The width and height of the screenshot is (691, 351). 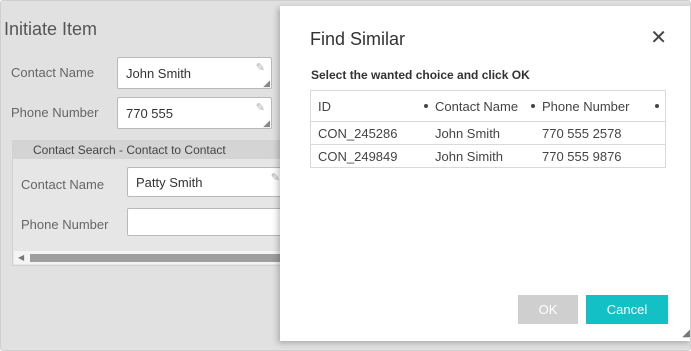 I want to click on section-phone-number-field, so click(x=207, y=222).